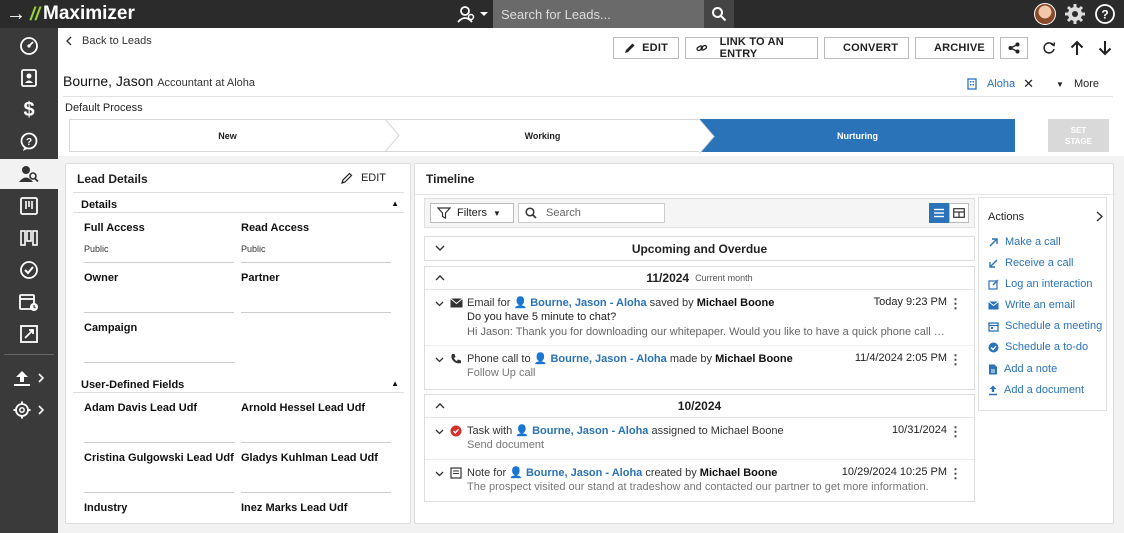 This screenshot has width=1124, height=533. What do you see at coordinates (159, 472) in the screenshot?
I see `udf-field: Cristina Gulgowski Lead Udf` at bounding box center [159, 472].